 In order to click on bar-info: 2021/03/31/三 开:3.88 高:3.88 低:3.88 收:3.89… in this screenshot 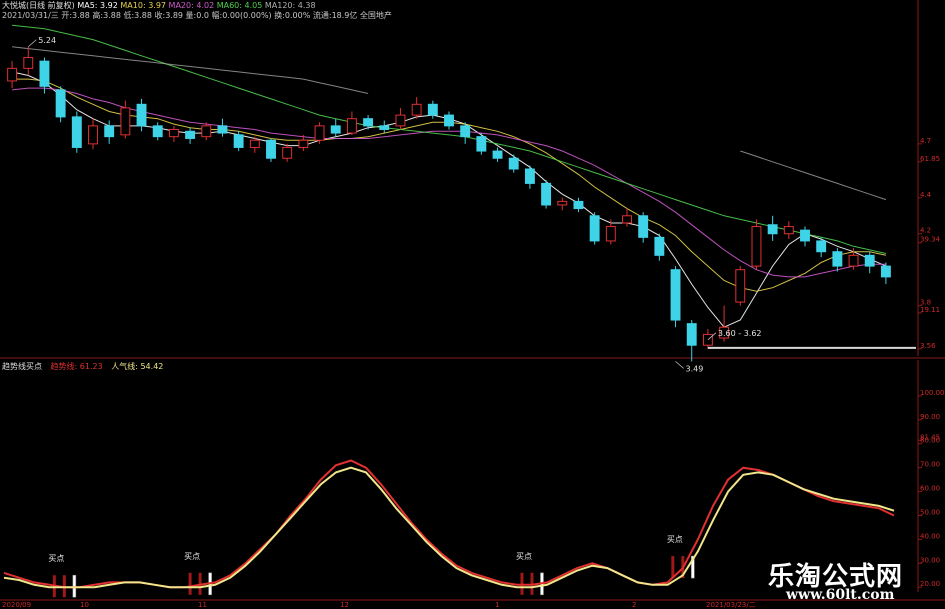, I will do `click(197, 15)`.